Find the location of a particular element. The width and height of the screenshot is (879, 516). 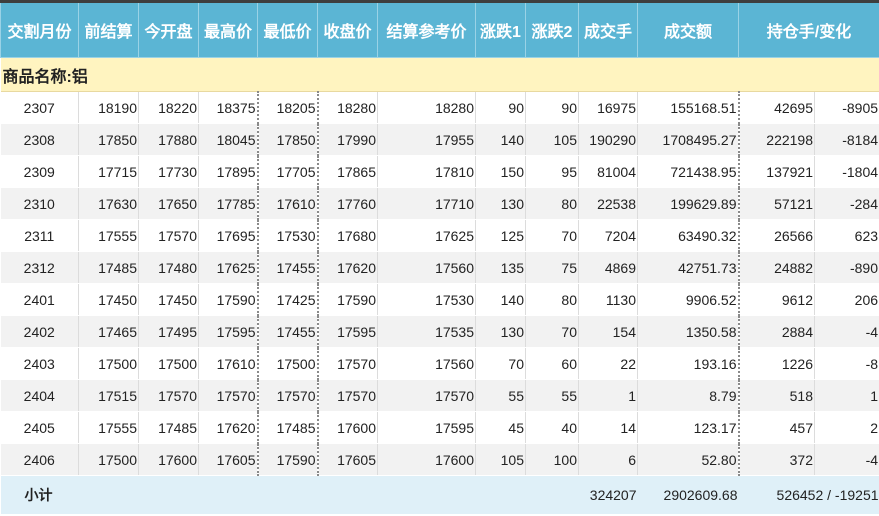

cell-open-interest: 372 is located at coordinates (776, 459).